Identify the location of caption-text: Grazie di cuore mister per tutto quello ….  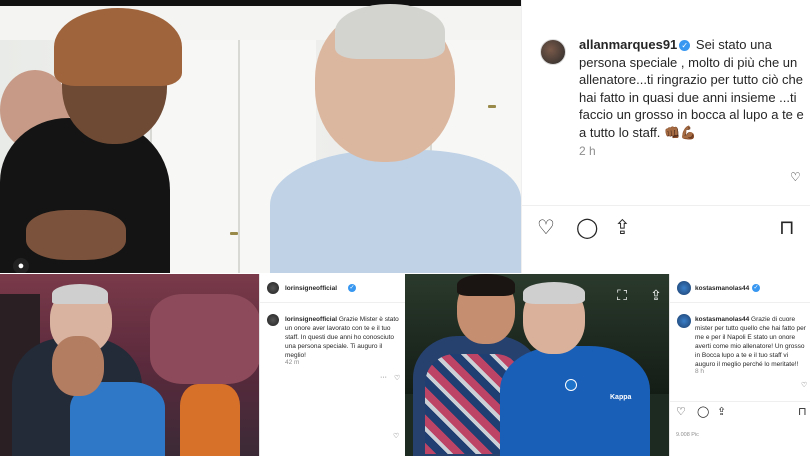
(750, 342).